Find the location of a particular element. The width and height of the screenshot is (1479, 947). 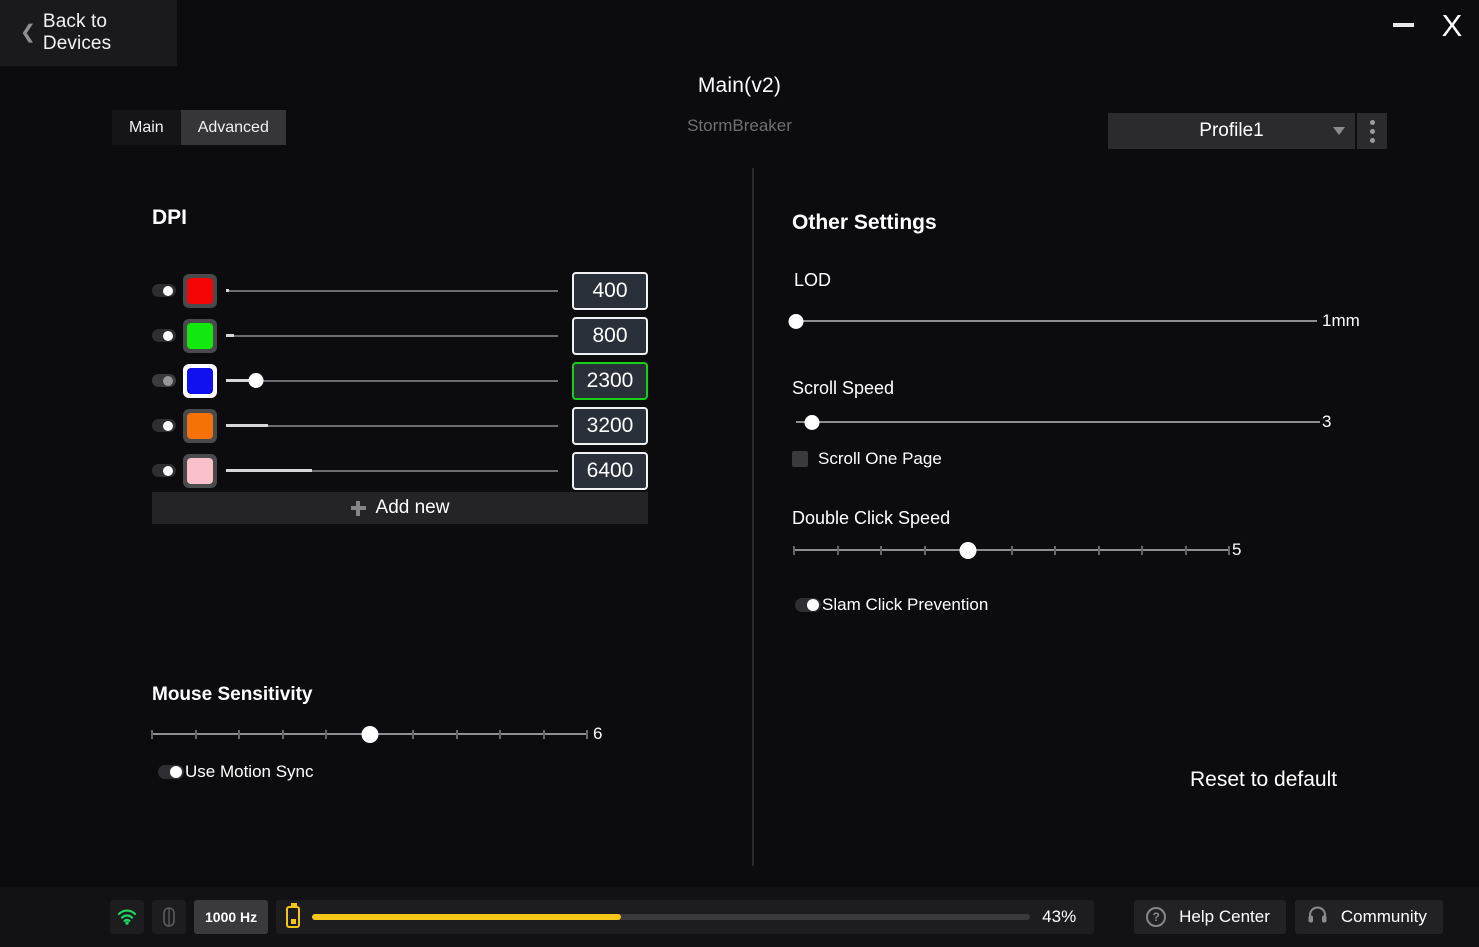

profile-selected-label: Profile1 is located at coordinates (1231, 130).